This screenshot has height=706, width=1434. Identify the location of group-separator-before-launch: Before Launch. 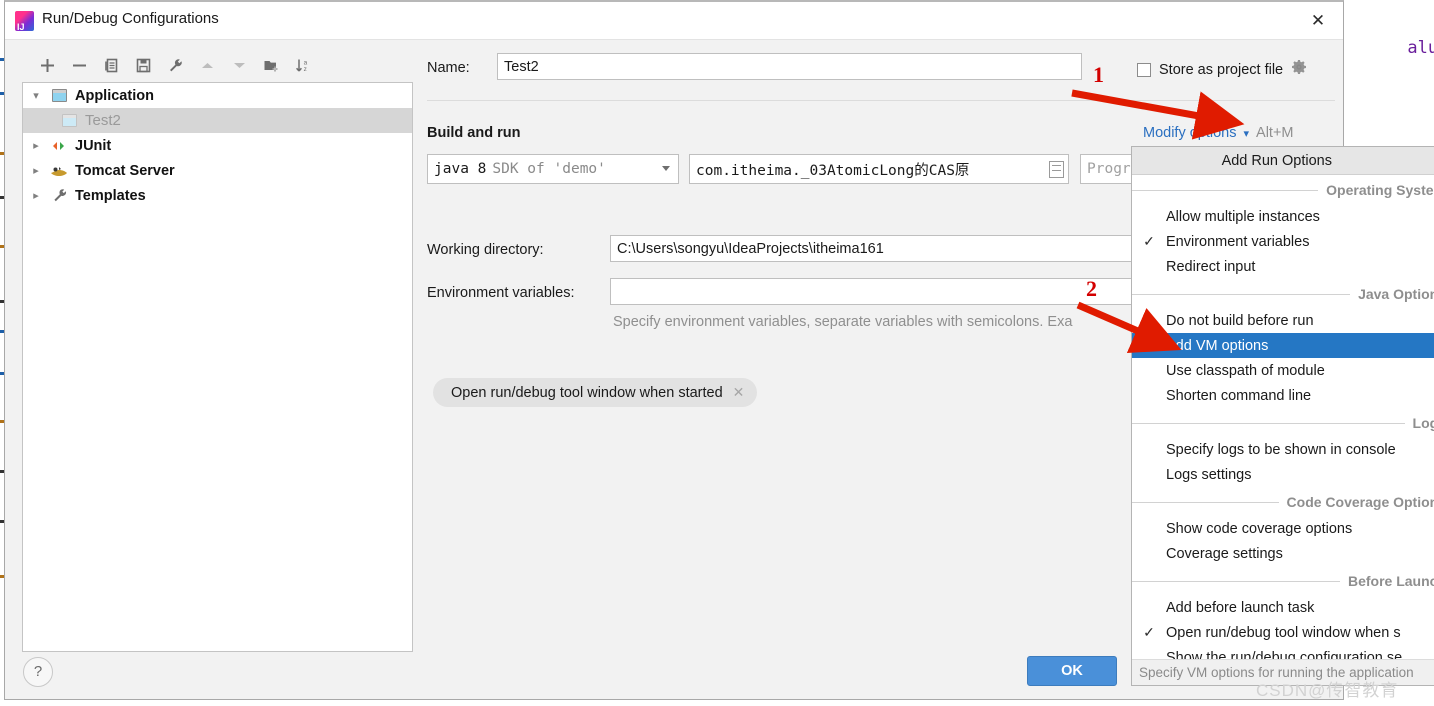
(1283, 580).